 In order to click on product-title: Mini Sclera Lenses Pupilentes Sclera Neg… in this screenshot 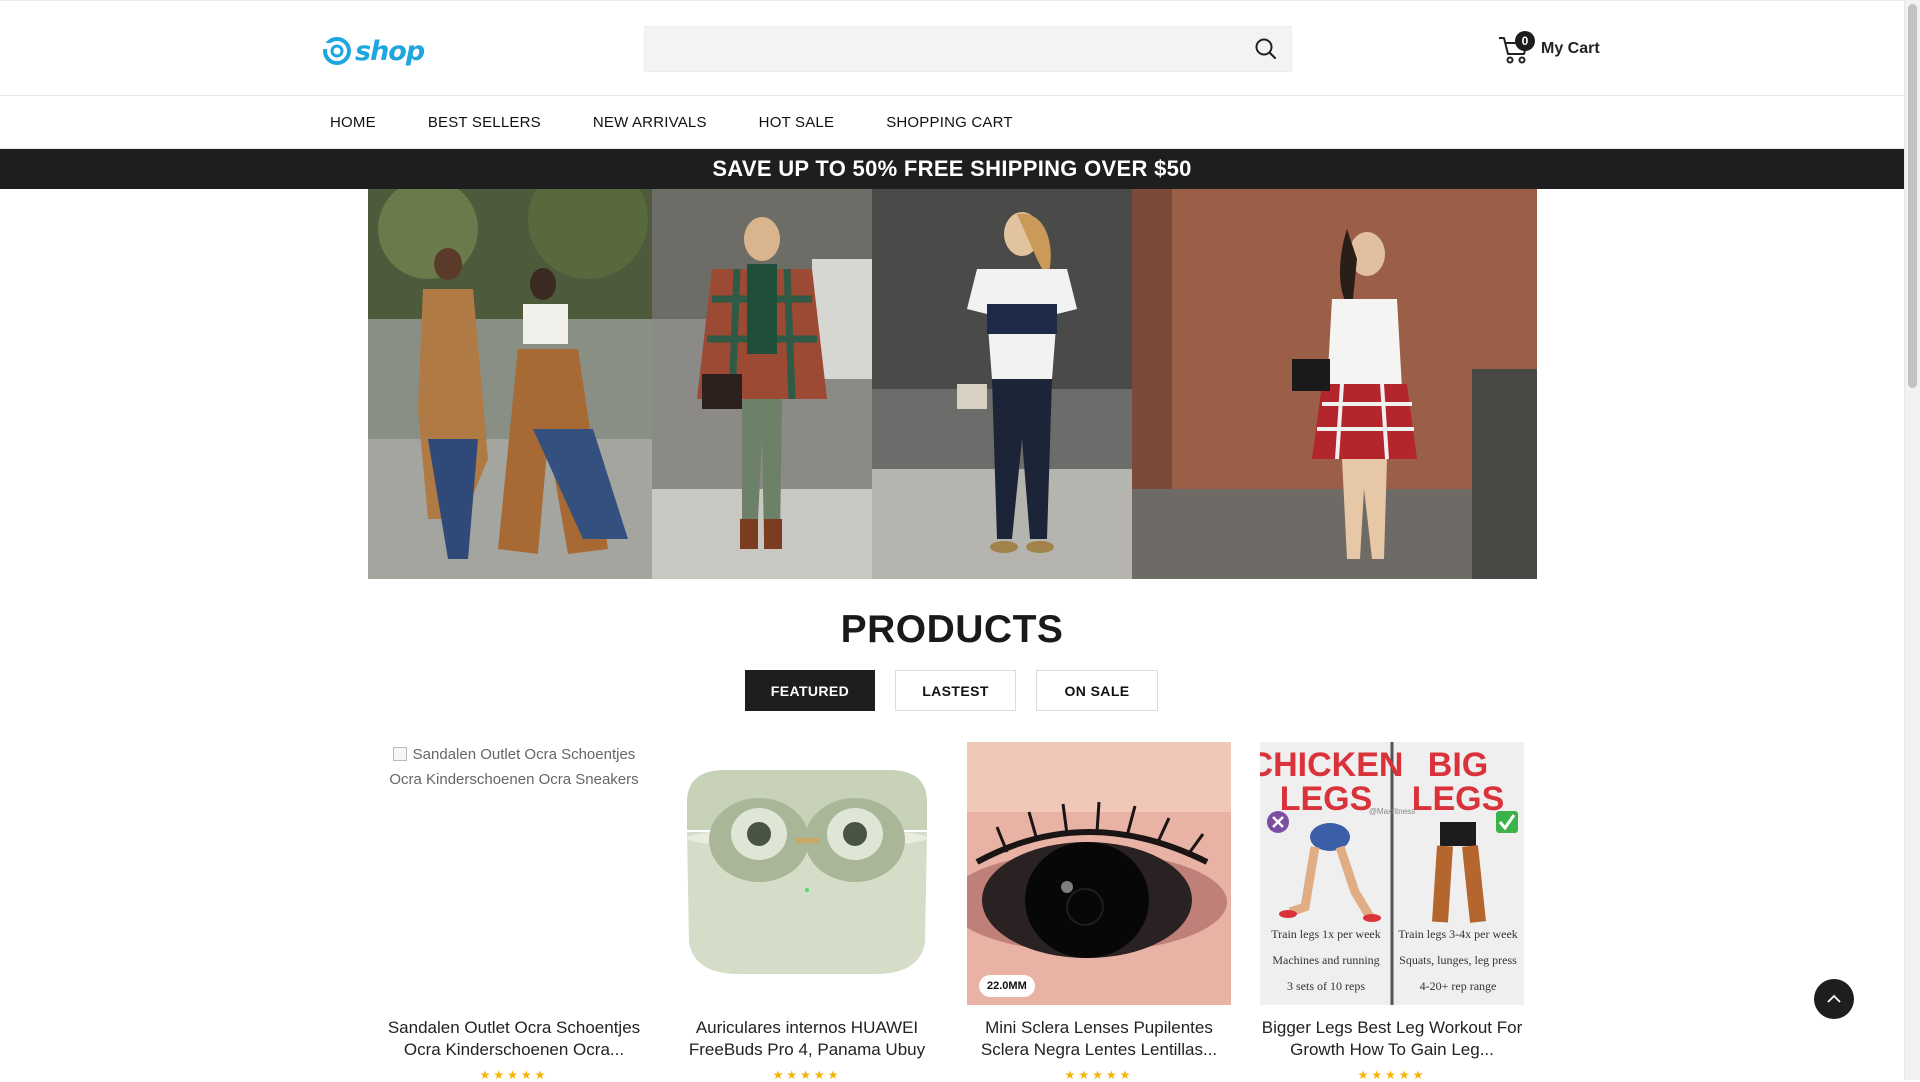, I will do `click(1099, 1039)`.